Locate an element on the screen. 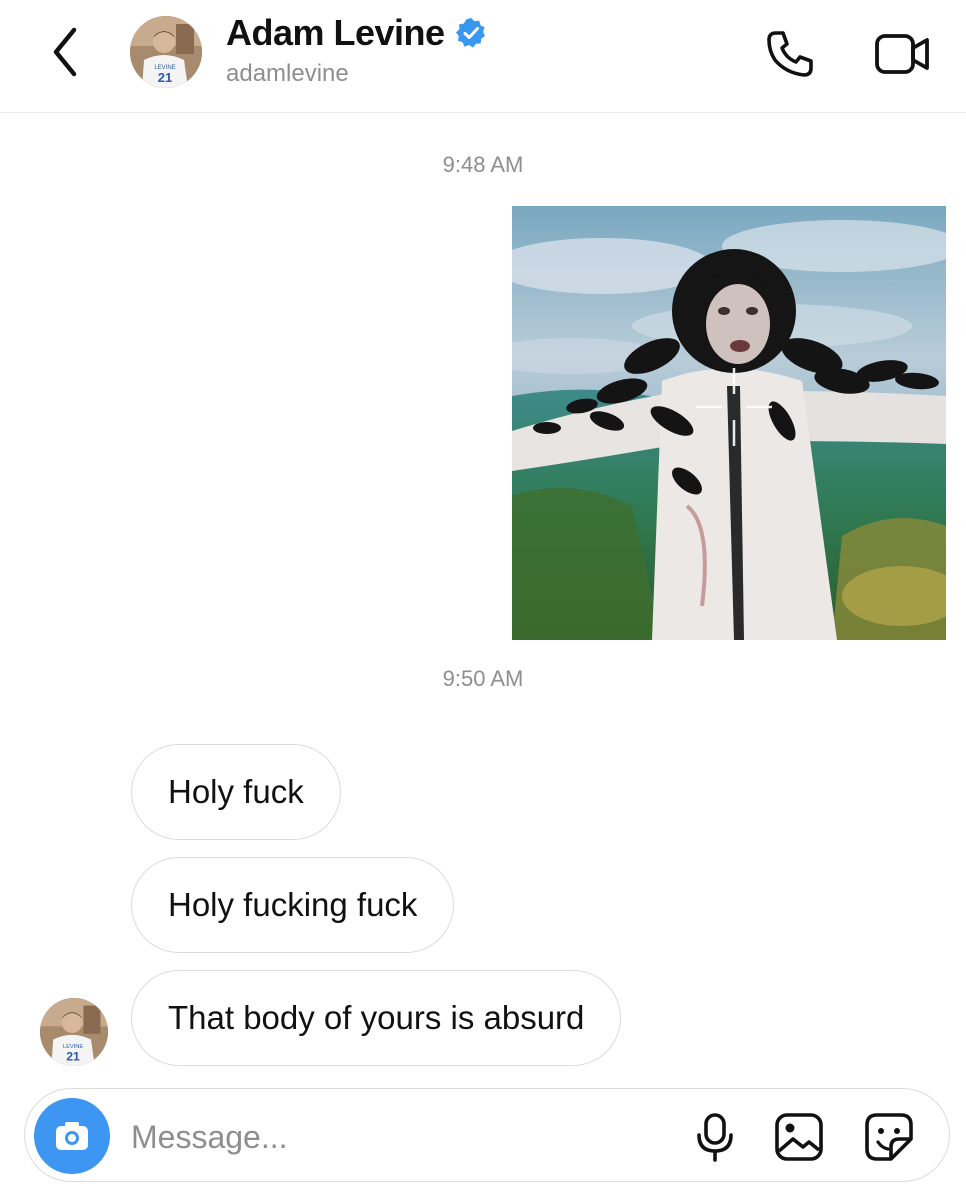 The height and width of the screenshot is (1200, 966). image-gallery-icon is located at coordinates (799, 1137).